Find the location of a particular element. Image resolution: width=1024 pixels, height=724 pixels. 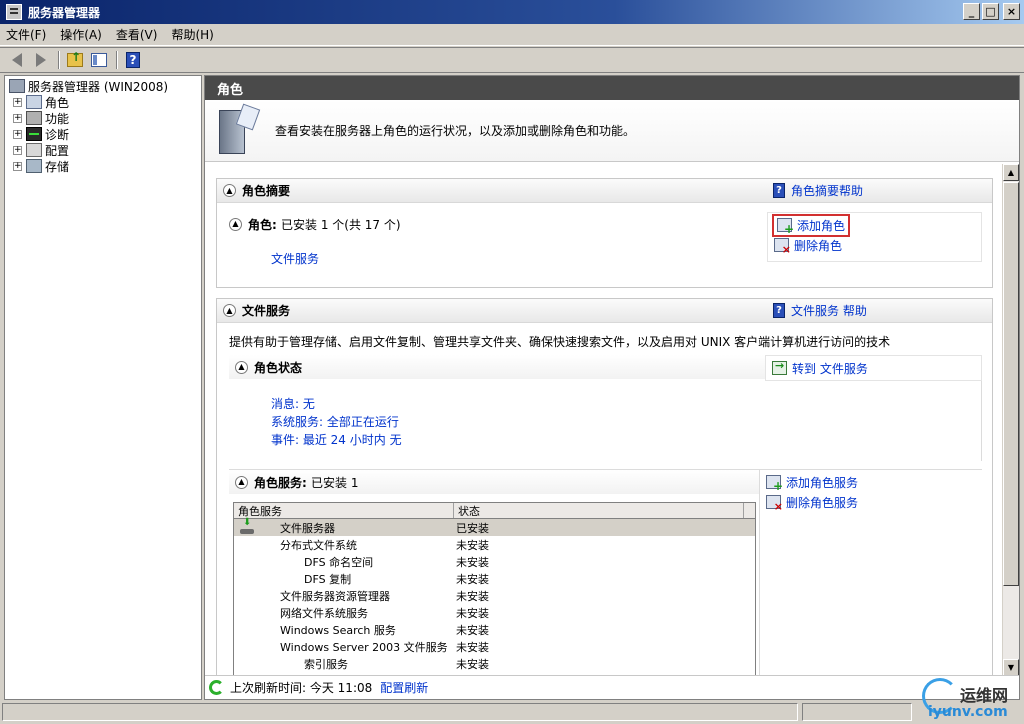

last-refresh-text: 上次刷新时间: 今天 11:08 is located at coordinates (301, 688).